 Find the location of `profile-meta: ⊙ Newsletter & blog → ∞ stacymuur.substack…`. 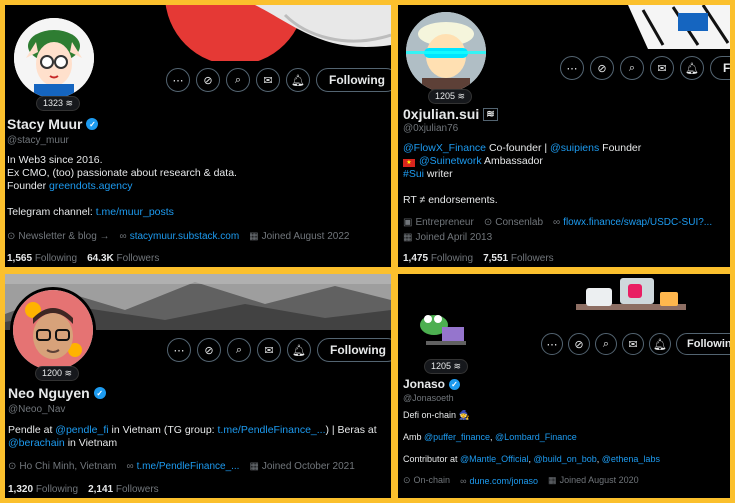

profile-meta: ⊙ Newsletter & blog → ∞ stacymuur.substack… is located at coordinates (178, 236).